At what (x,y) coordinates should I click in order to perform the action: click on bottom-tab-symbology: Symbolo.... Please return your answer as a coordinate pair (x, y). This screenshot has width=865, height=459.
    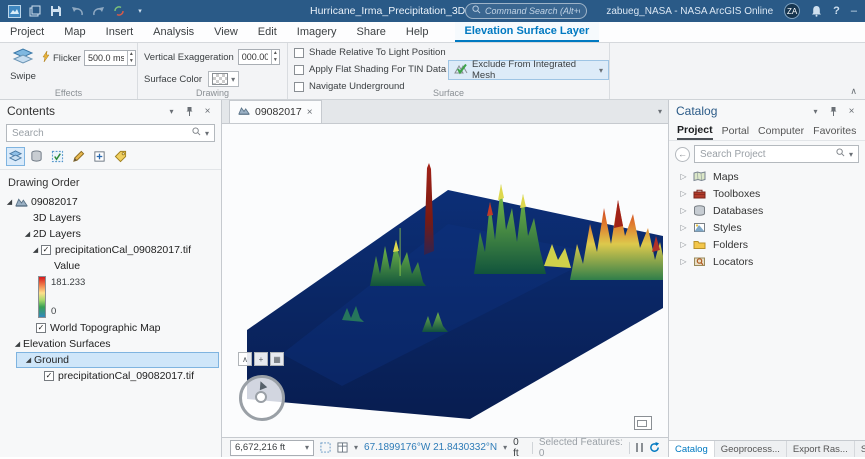
    Looking at the image, I should click on (860, 449).